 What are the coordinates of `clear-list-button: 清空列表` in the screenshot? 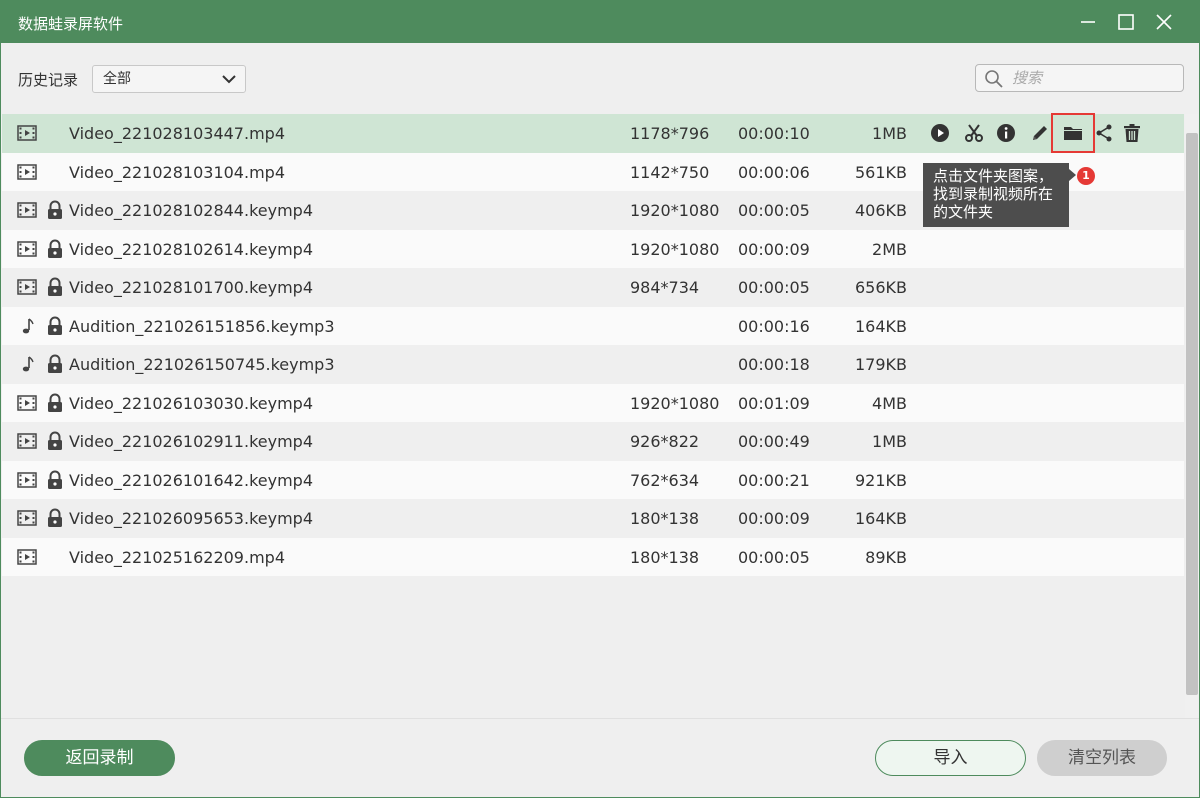 It's located at (1102, 758).